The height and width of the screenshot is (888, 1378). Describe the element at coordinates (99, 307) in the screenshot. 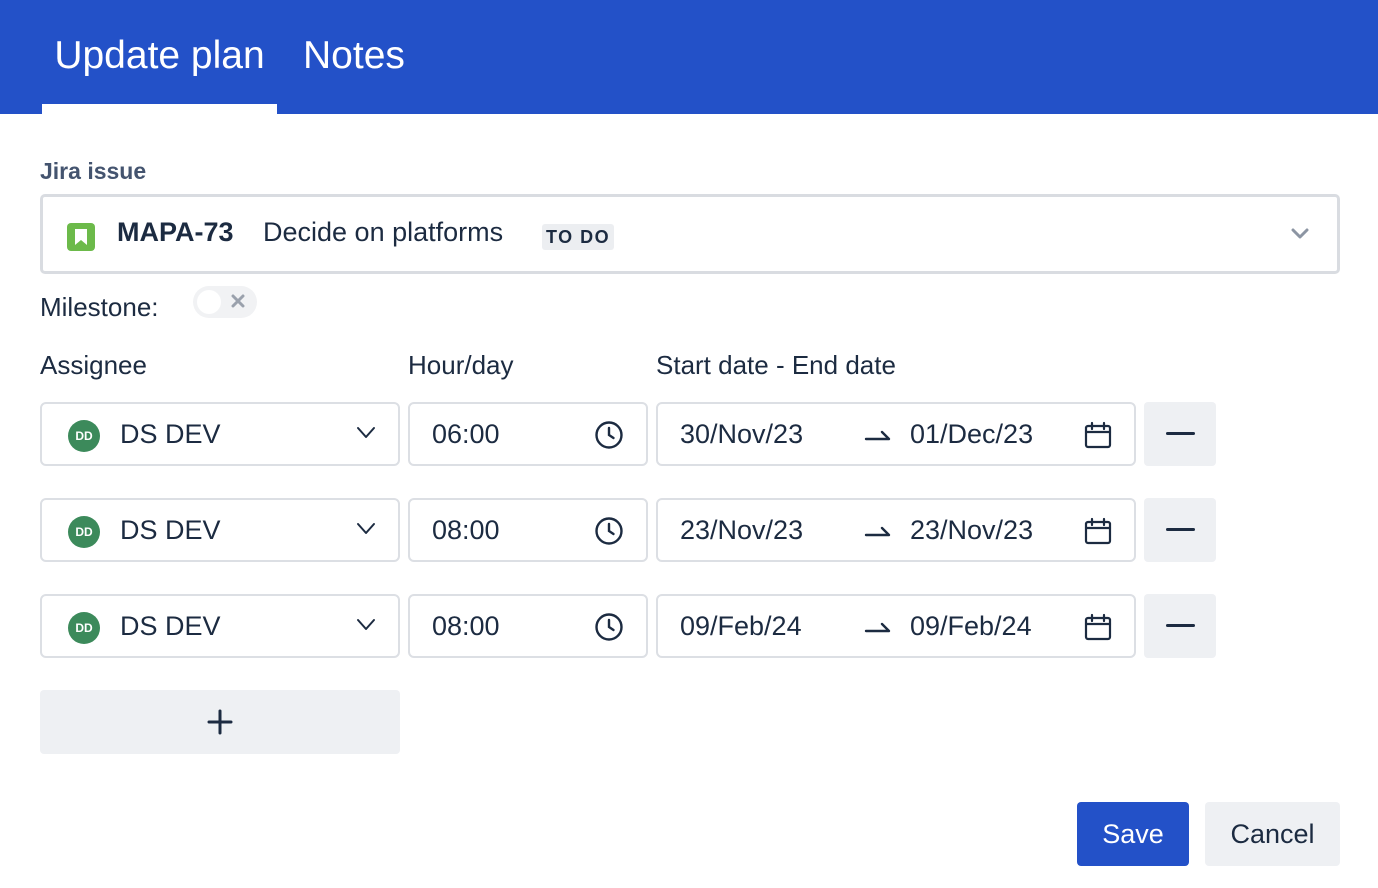

I see `milestone-label: Milestone:` at that location.